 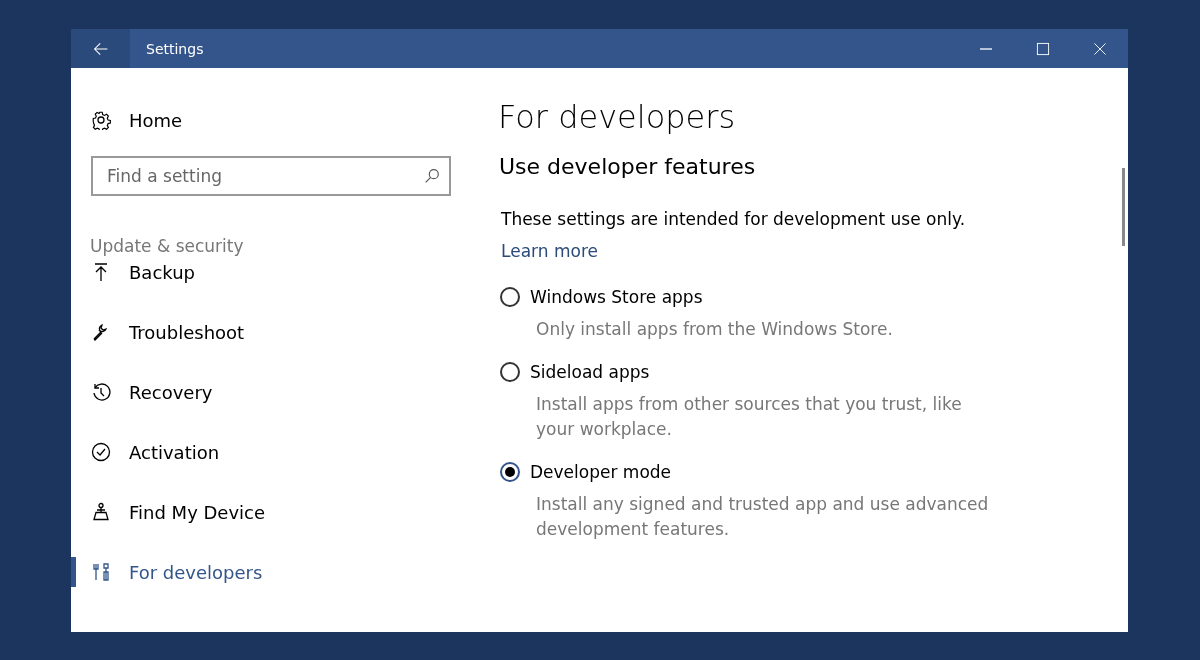 I want to click on window-title: Settings, so click(x=175, y=48).